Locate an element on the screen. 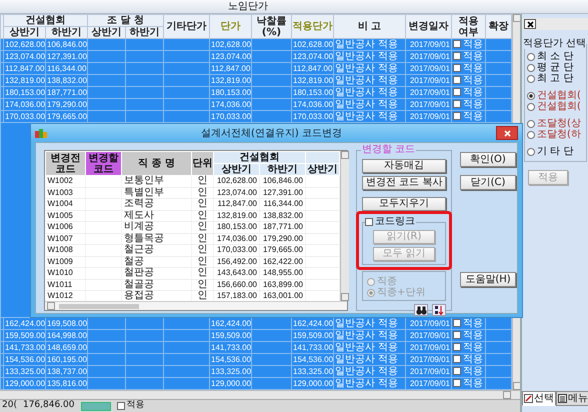 This screenshot has width=588, height=412. table-cell: 116,344.00 is located at coordinates (283, 204).